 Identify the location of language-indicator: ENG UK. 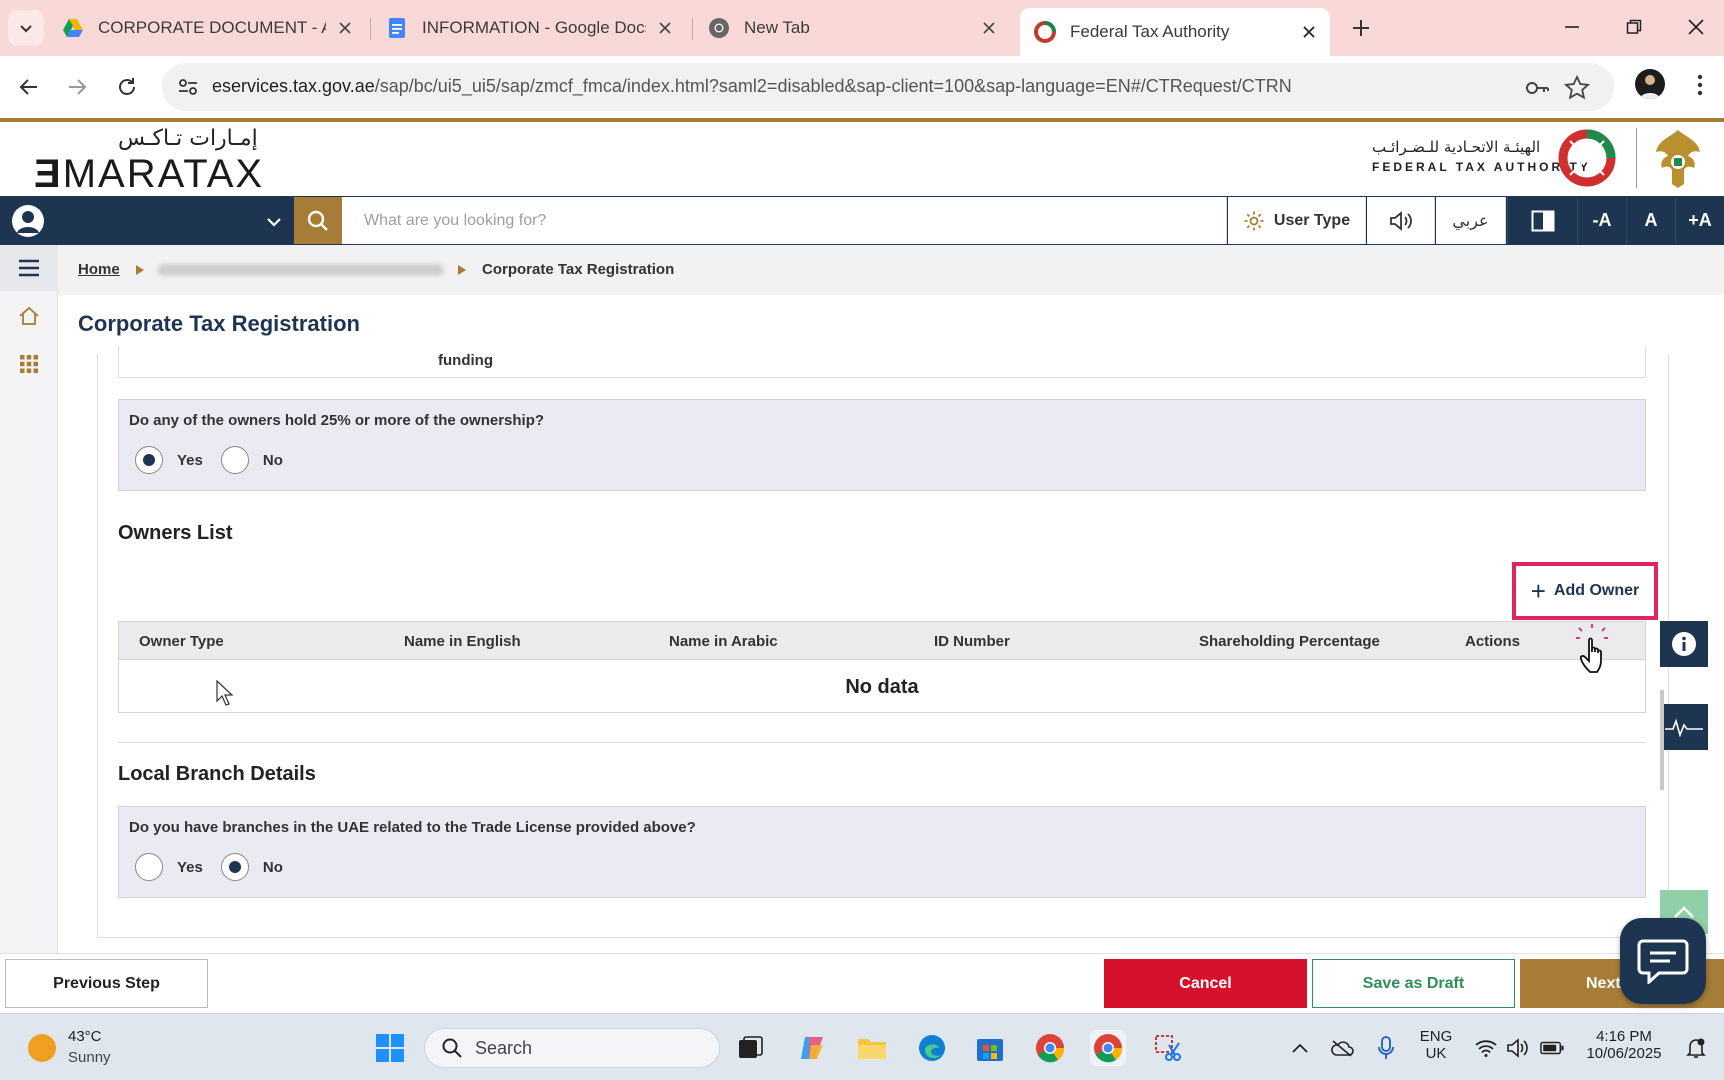
(1436, 1045).